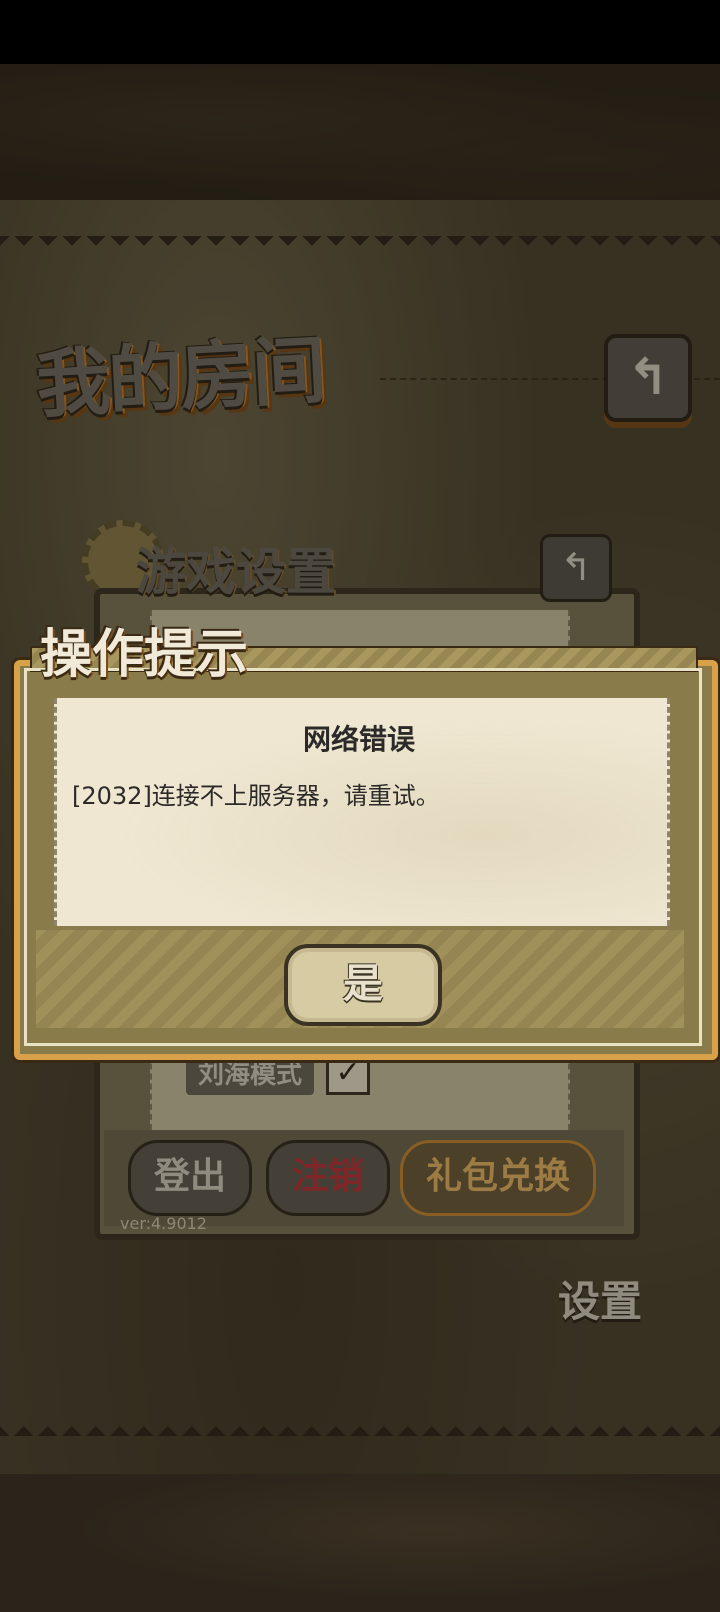 The height and width of the screenshot is (1612, 720). Describe the element at coordinates (363, 985) in the screenshot. I see `confirm-button: 是` at that location.